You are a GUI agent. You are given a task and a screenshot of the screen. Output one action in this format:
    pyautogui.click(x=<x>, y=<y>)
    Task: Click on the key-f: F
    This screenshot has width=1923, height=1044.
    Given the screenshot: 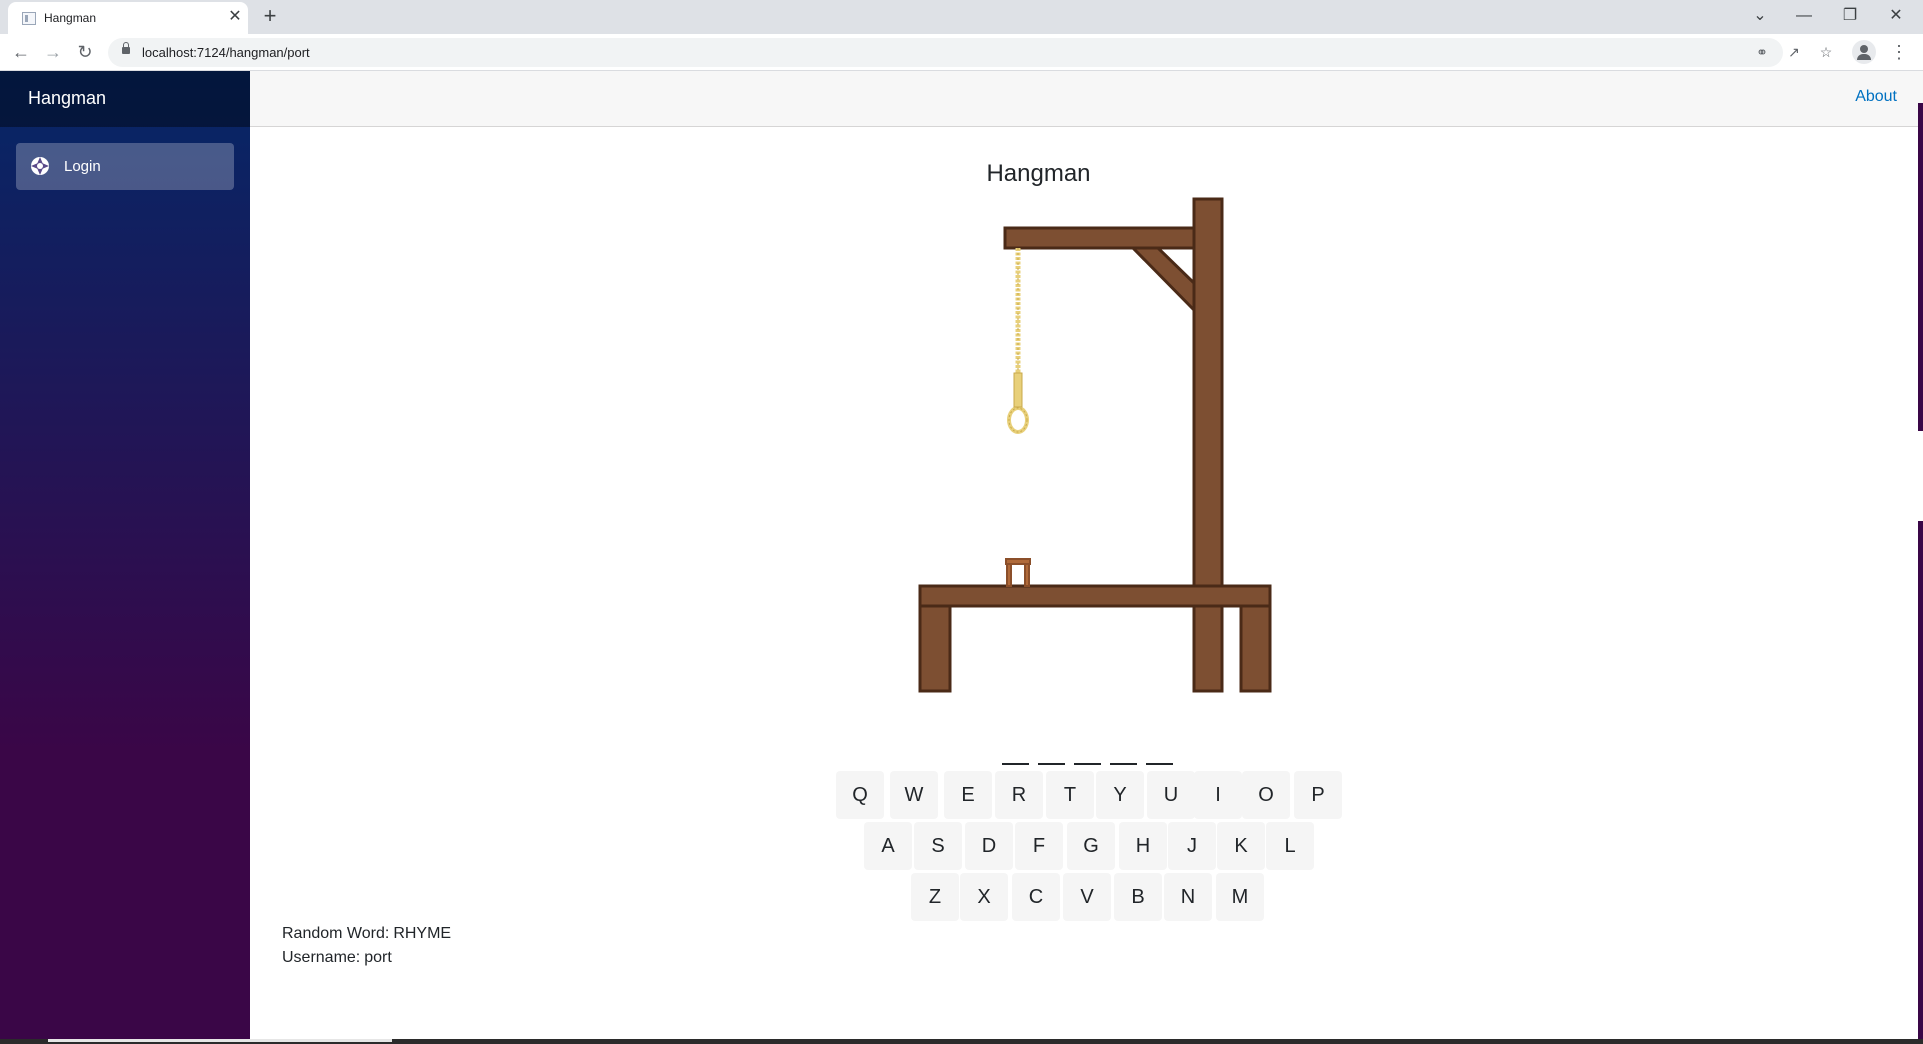 What is the action you would take?
    pyautogui.click(x=1039, y=846)
    